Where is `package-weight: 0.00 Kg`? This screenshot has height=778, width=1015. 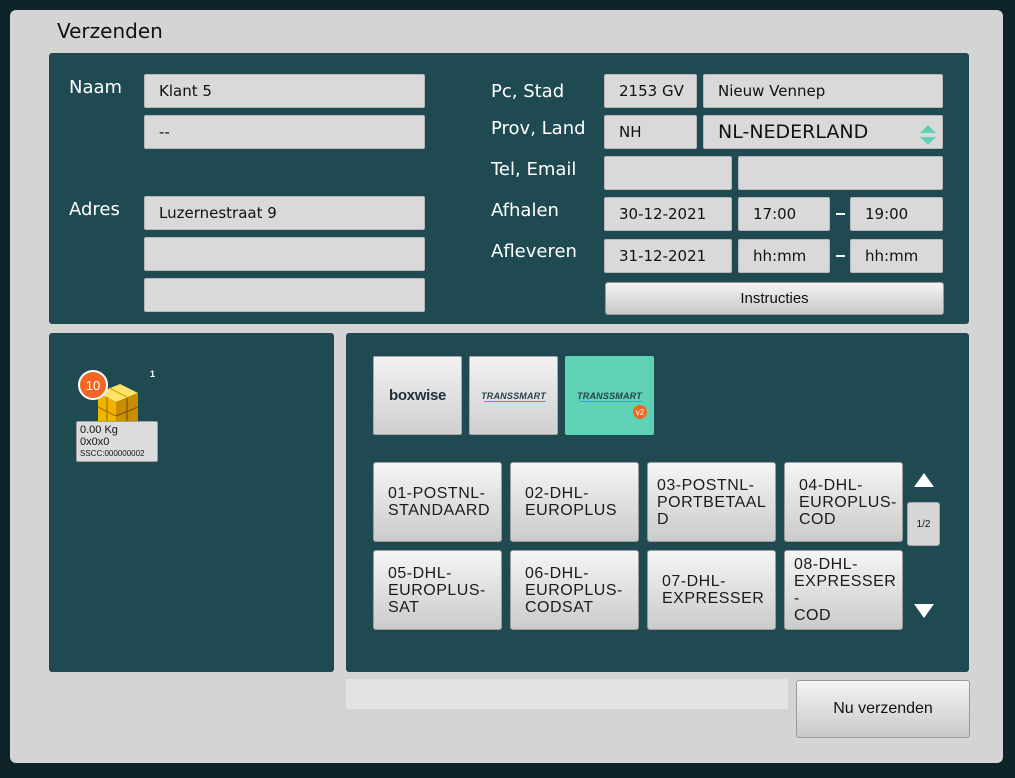 package-weight: 0.00 Kg is located at coordinates (99, 430).